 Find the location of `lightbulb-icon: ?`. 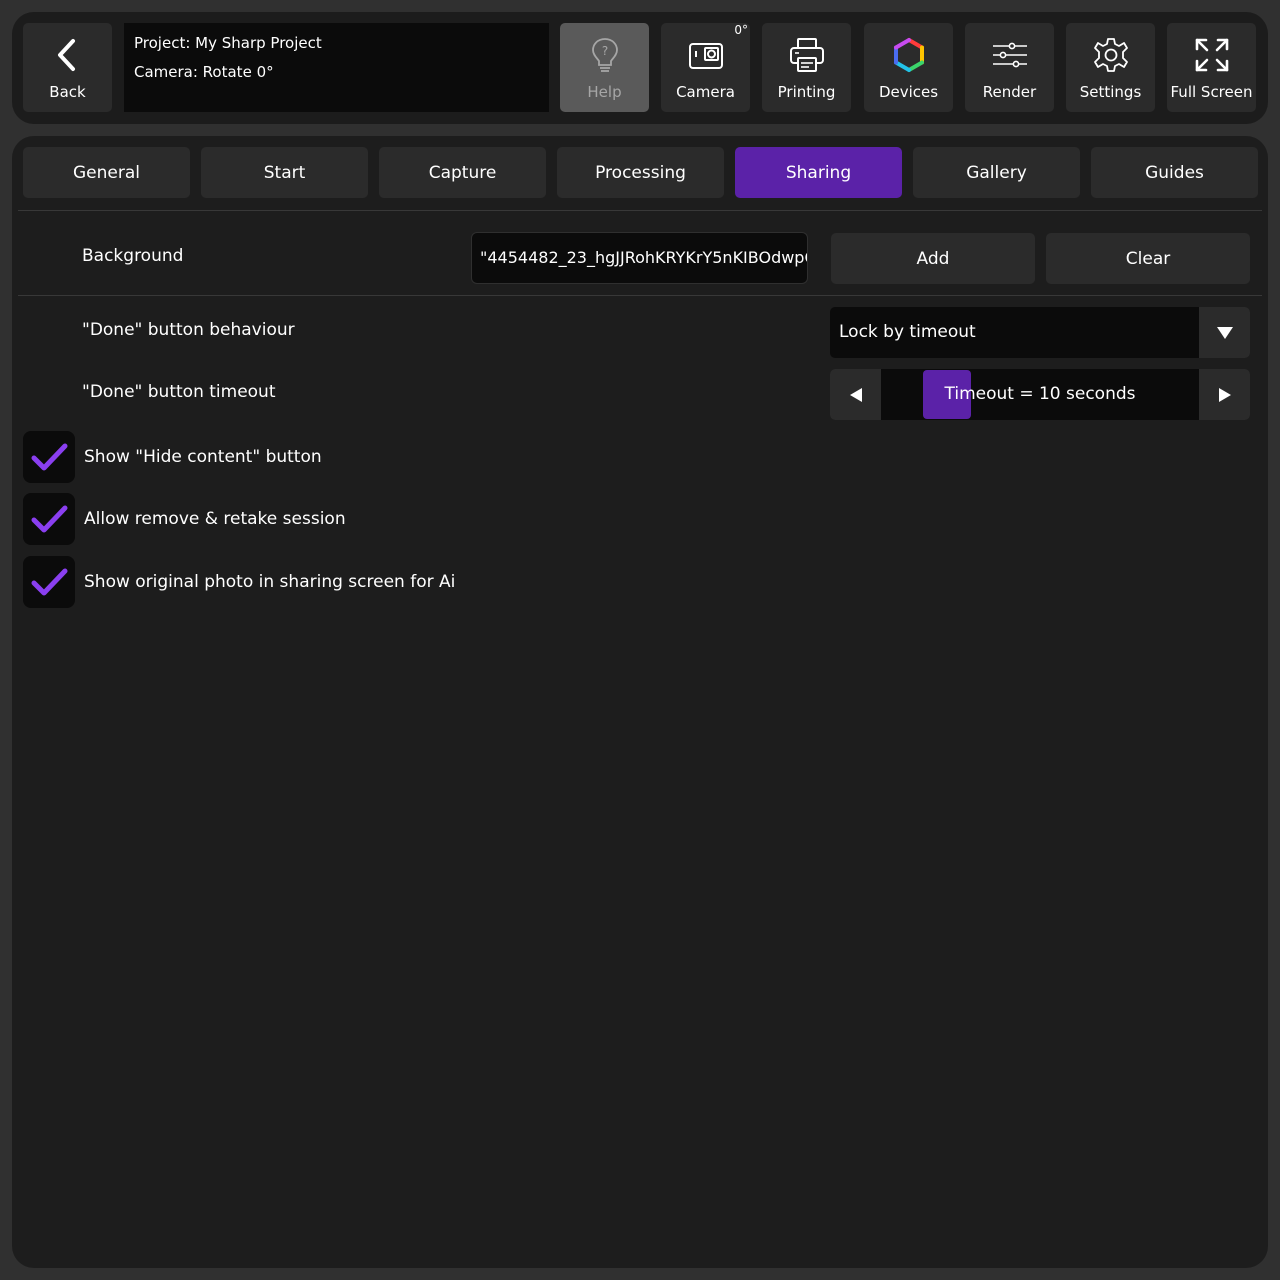

lightbulb-icon: ? is located at coordinates (604, 55).